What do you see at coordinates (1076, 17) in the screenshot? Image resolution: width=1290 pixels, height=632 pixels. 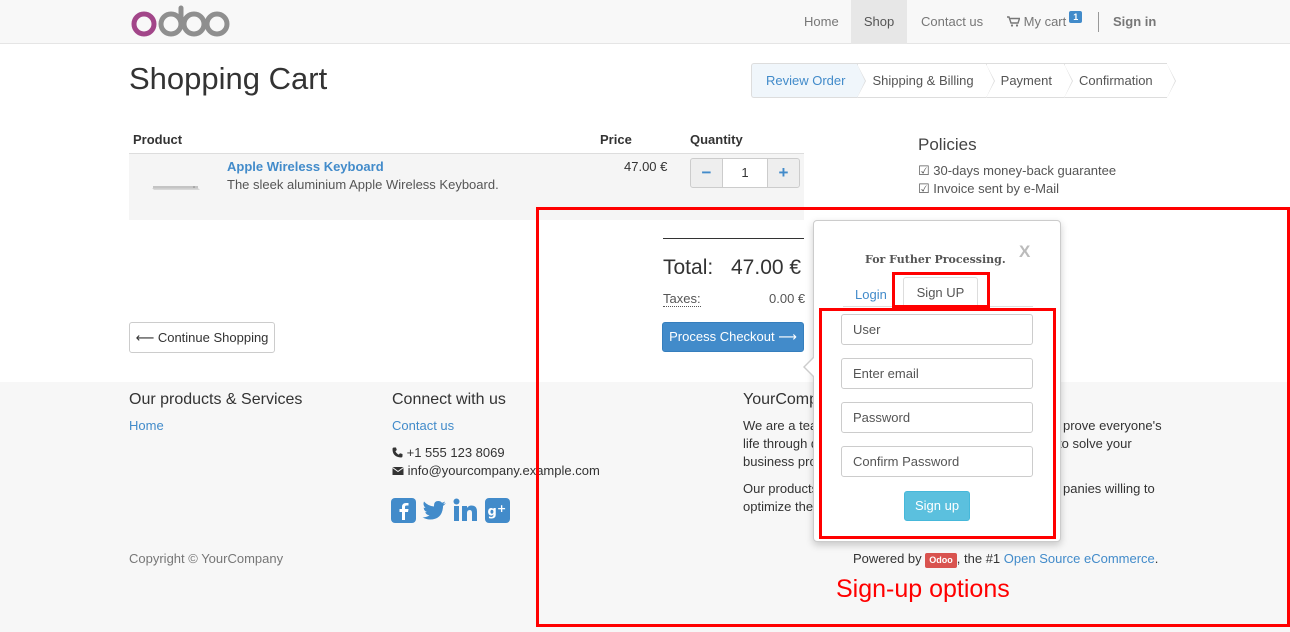 I see `cart-count-badge: 1` at bounding box center [1076, 17].